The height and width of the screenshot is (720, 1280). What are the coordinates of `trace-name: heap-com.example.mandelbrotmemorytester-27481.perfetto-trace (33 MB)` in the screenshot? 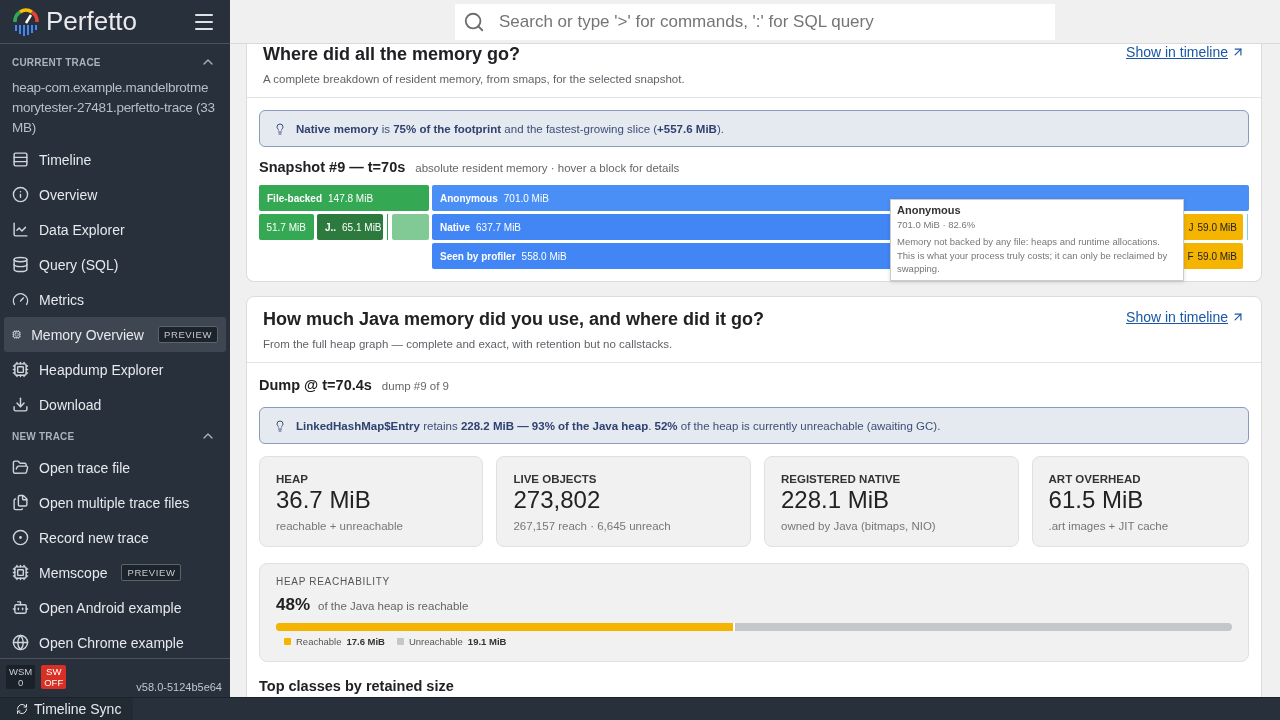 It's located at (113, 108).